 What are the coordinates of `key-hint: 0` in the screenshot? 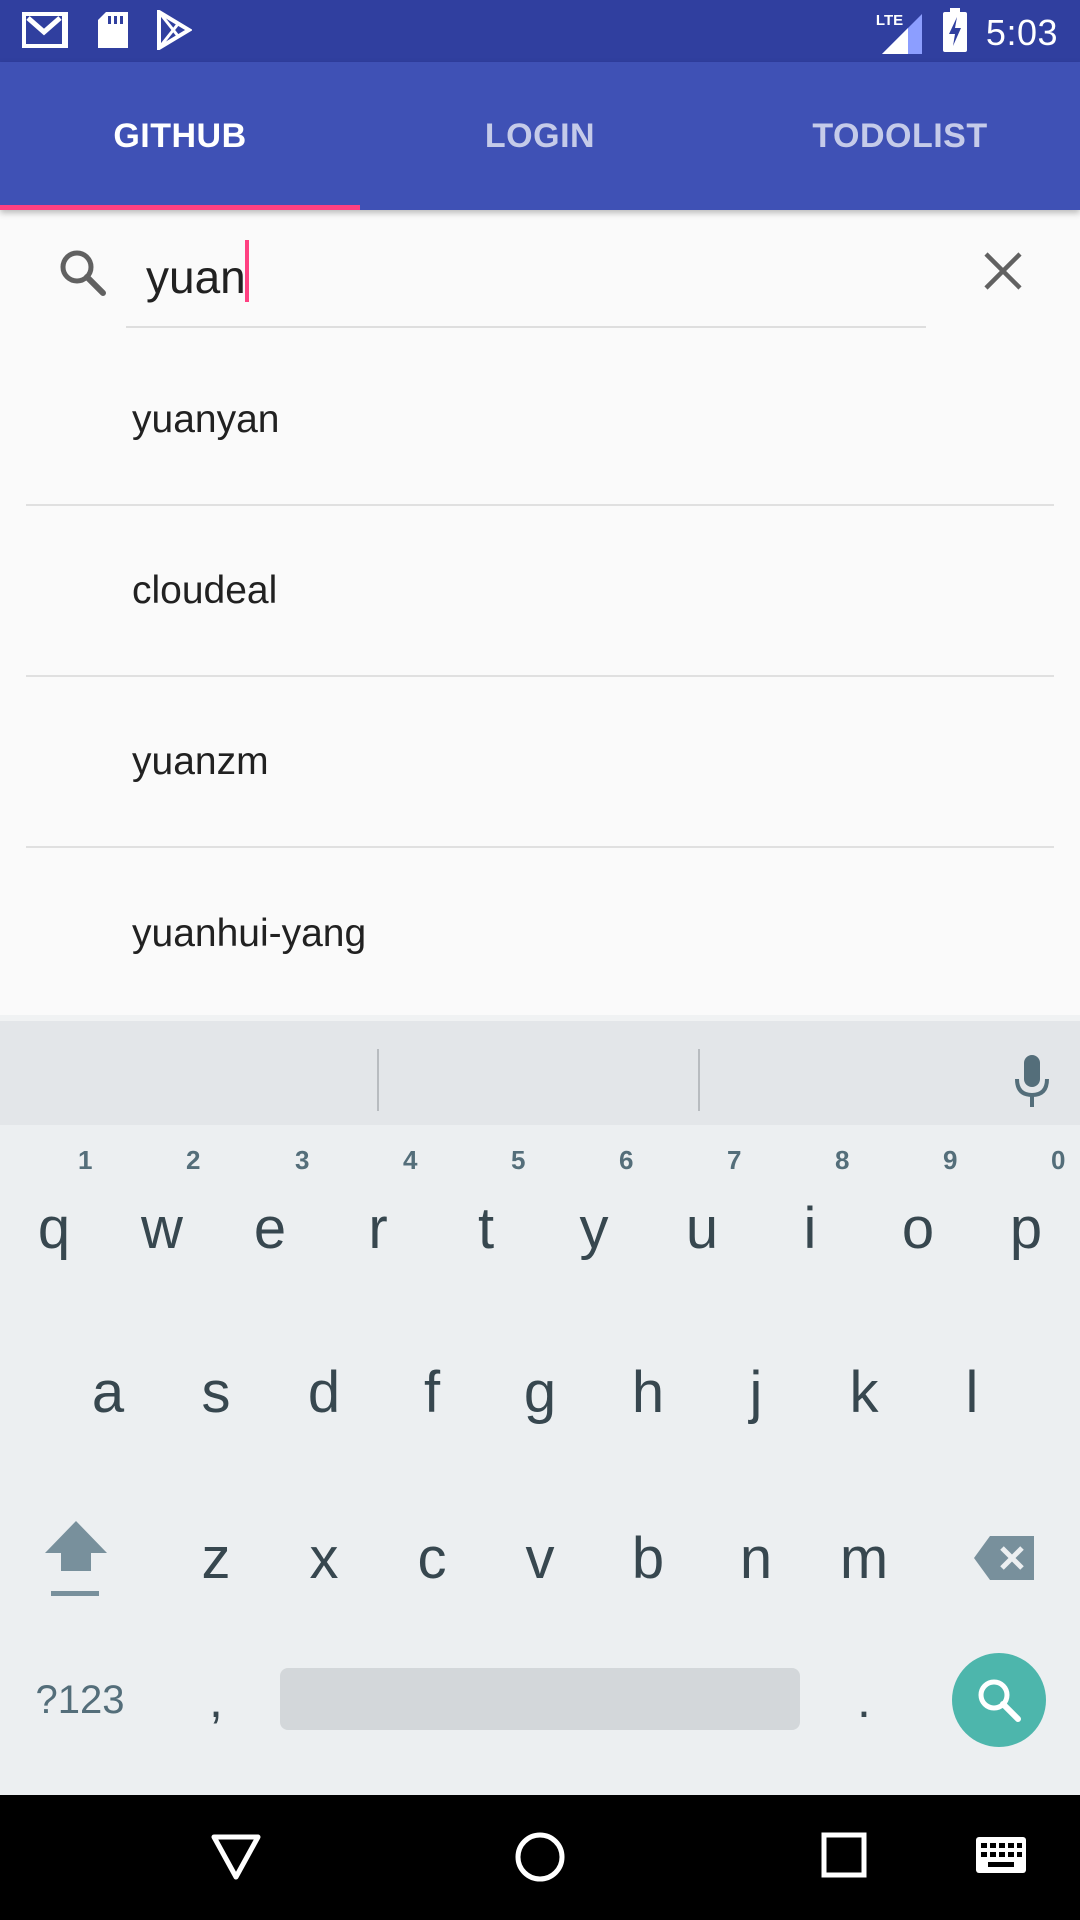 It's located at (1058, 1160).